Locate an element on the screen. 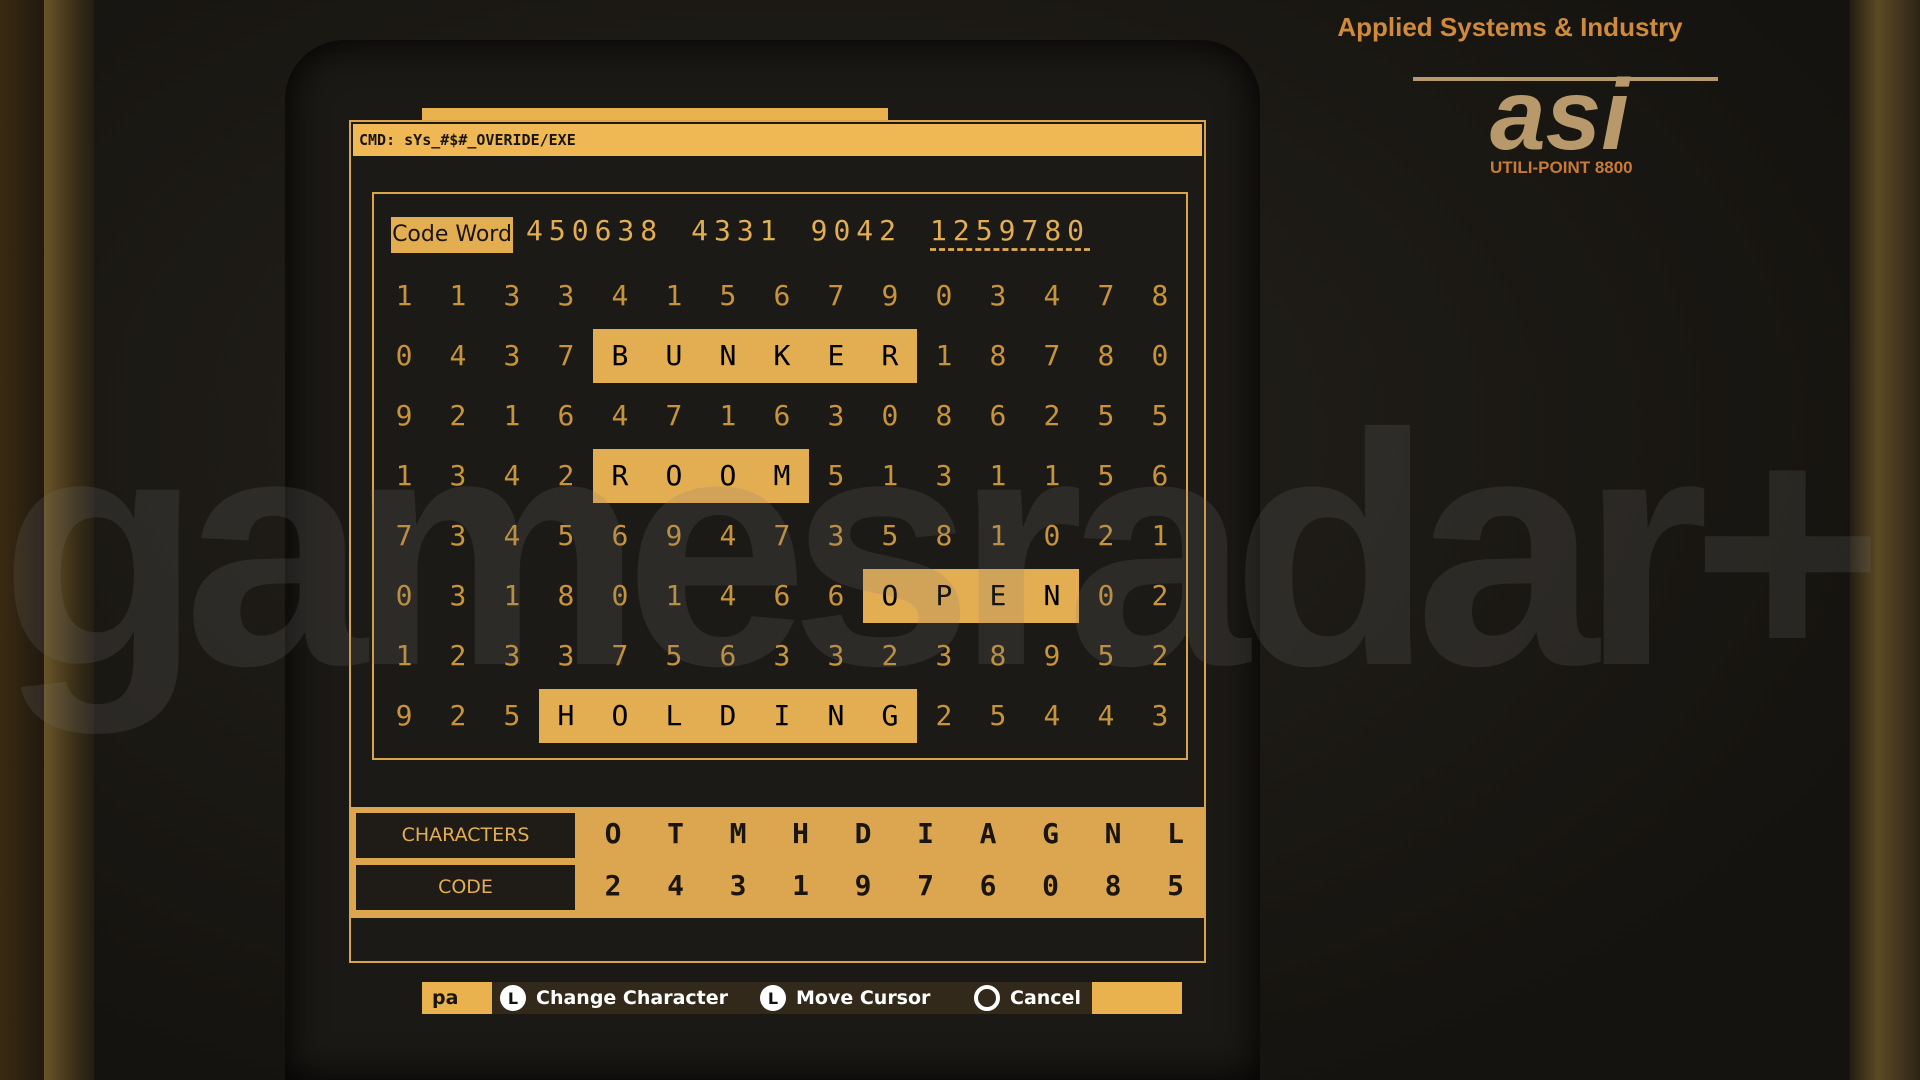  grid-row: 921647163086255 is located at coordinates (791, 416).